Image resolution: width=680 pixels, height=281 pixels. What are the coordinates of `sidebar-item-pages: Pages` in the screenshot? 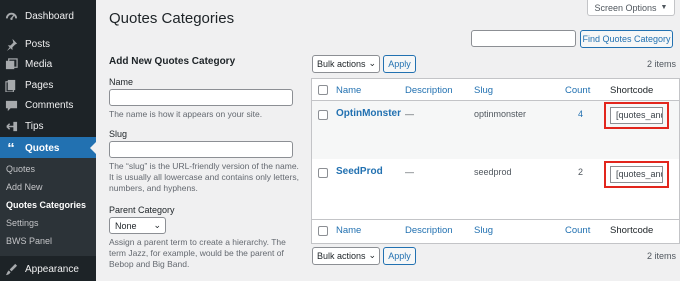 It's located at (48, 85).